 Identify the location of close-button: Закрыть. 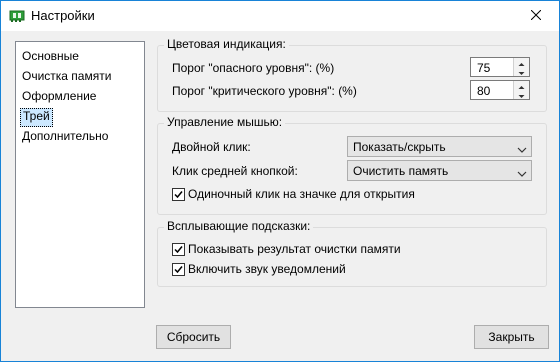
(511, 337).